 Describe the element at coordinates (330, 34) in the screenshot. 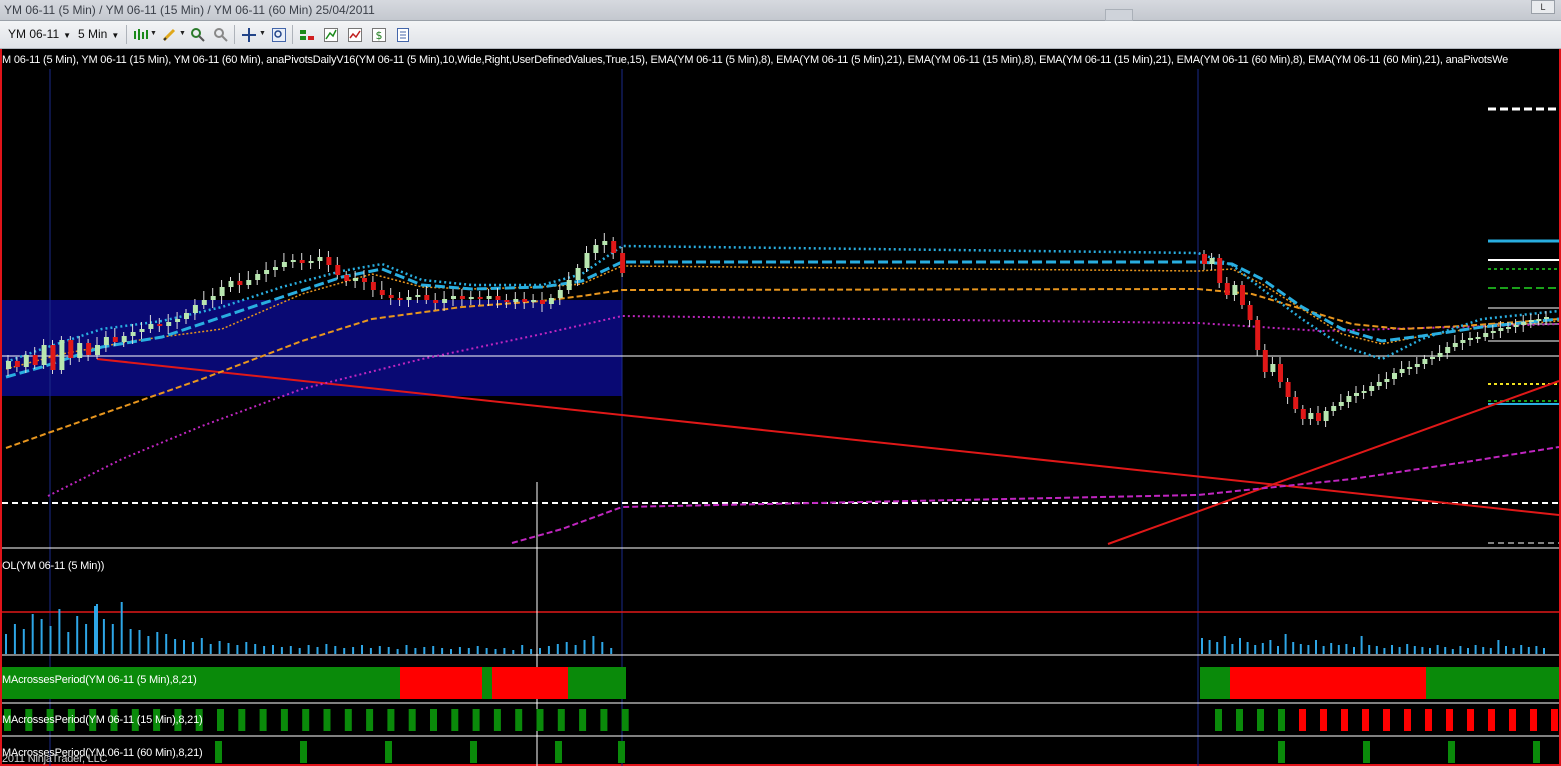

I see `strategies-icon` at that location.